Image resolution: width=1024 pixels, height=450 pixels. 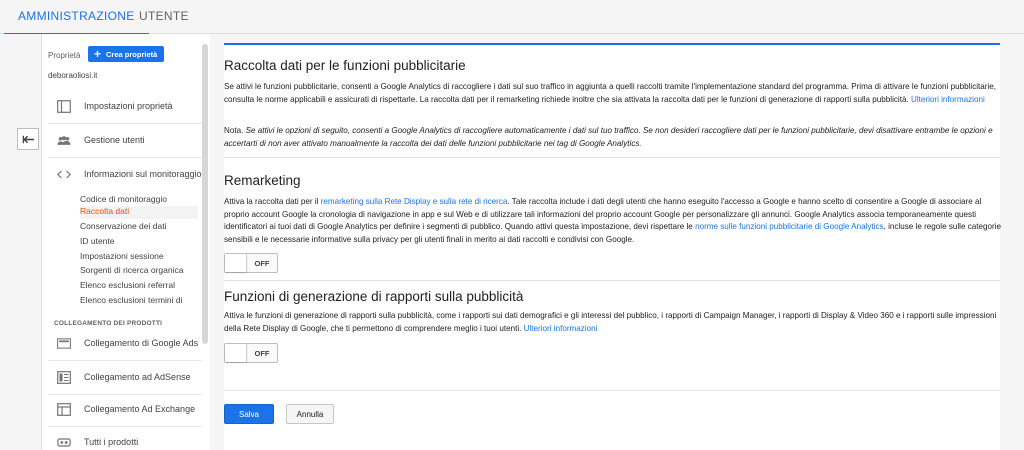 What do you see at coordinates (64, 55) in the screenshot?
I see `property-label: Proprietà` at bounding box center [64, 55].